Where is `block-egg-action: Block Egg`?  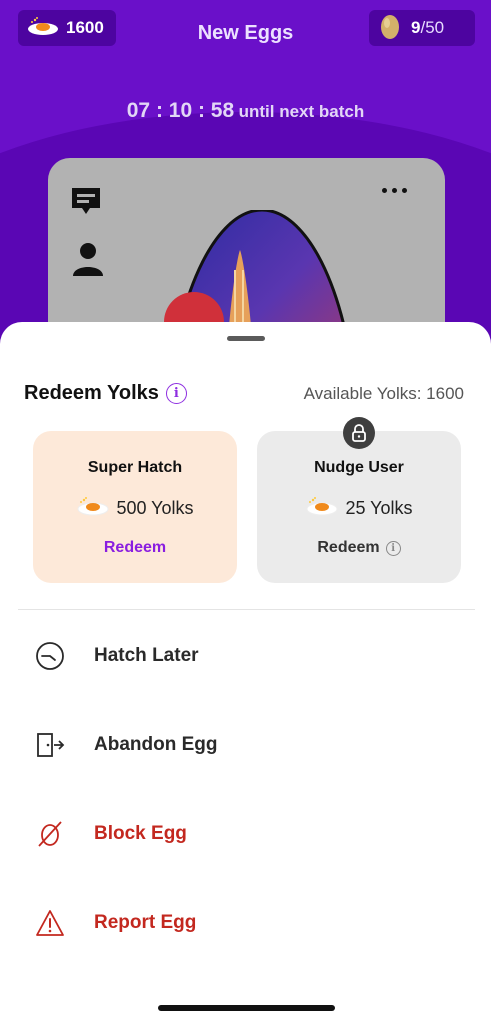
block-egg-action: Block Egg is located at coordinates (110, 834).